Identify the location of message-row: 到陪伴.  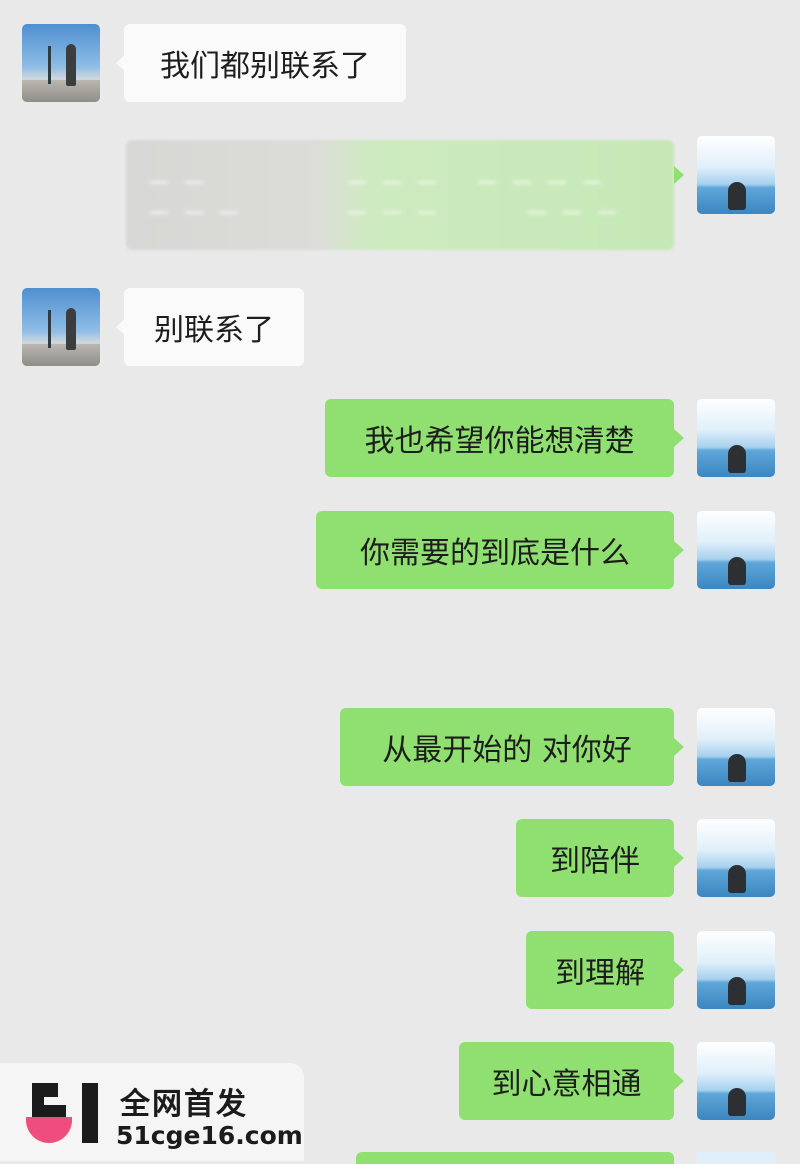
(400, 859).